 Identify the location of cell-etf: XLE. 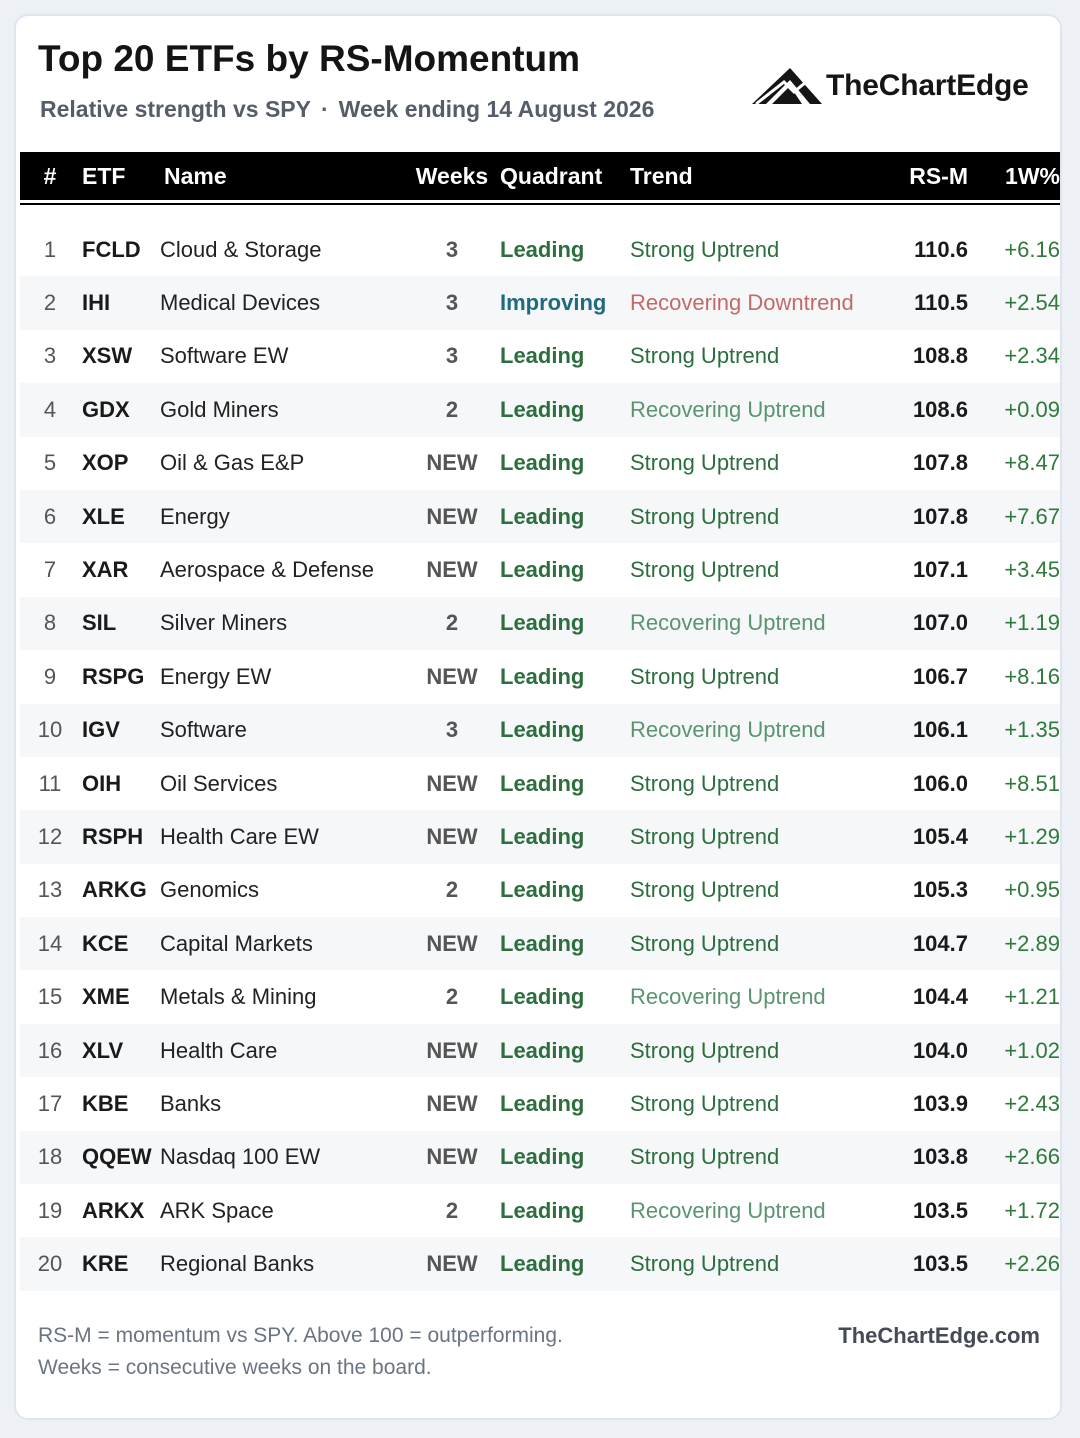
(103, 516).